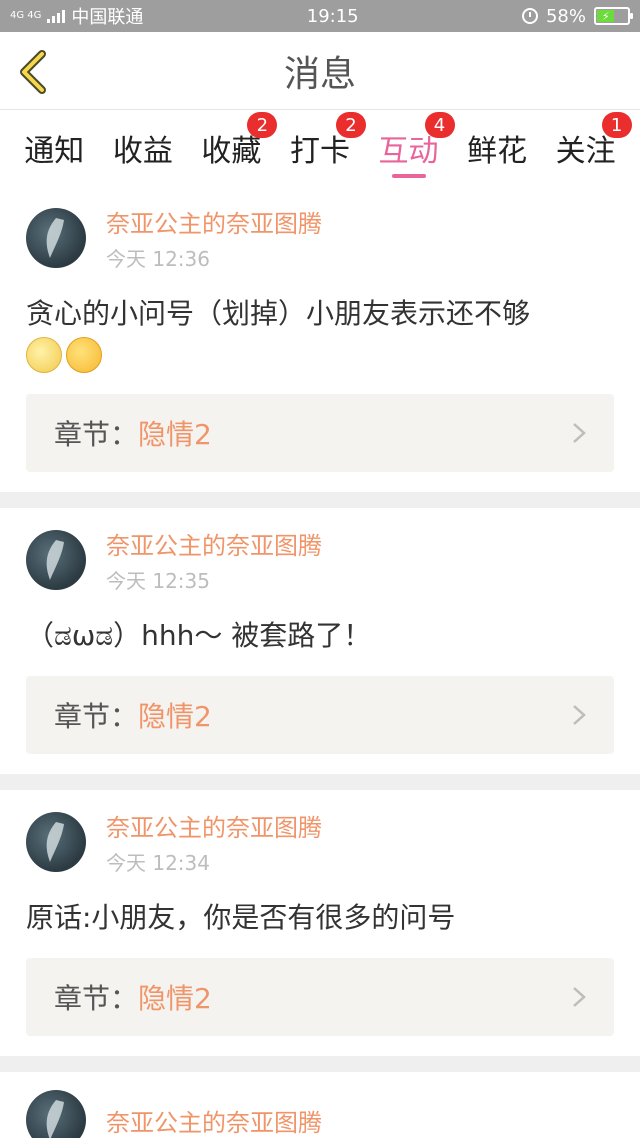 The image size is (640, 1138). What do you see at coordinates (54, 151) in the screenshot?
I see `tab-label: 通知` at bounding box center [54, 151].